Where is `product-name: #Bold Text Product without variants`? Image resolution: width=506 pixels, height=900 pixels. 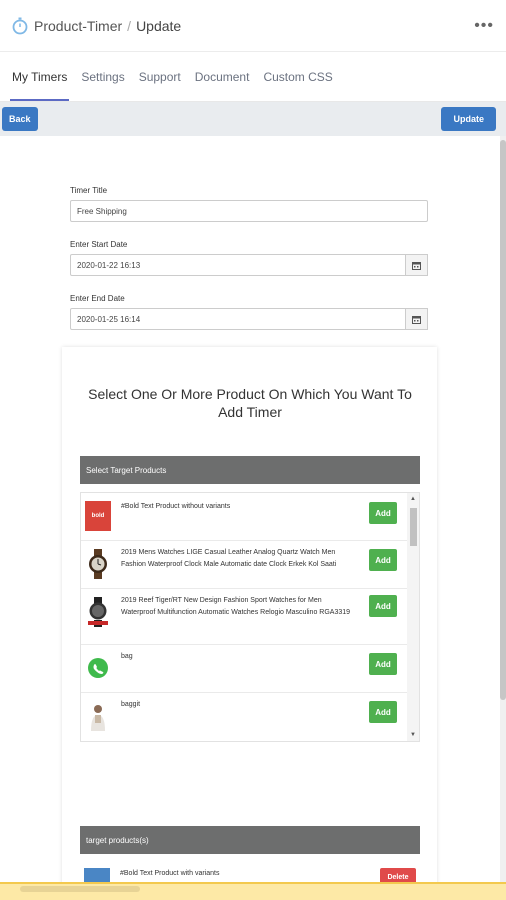 product-name: #Bold Text Product without variants is located at coordinates (176, 506).